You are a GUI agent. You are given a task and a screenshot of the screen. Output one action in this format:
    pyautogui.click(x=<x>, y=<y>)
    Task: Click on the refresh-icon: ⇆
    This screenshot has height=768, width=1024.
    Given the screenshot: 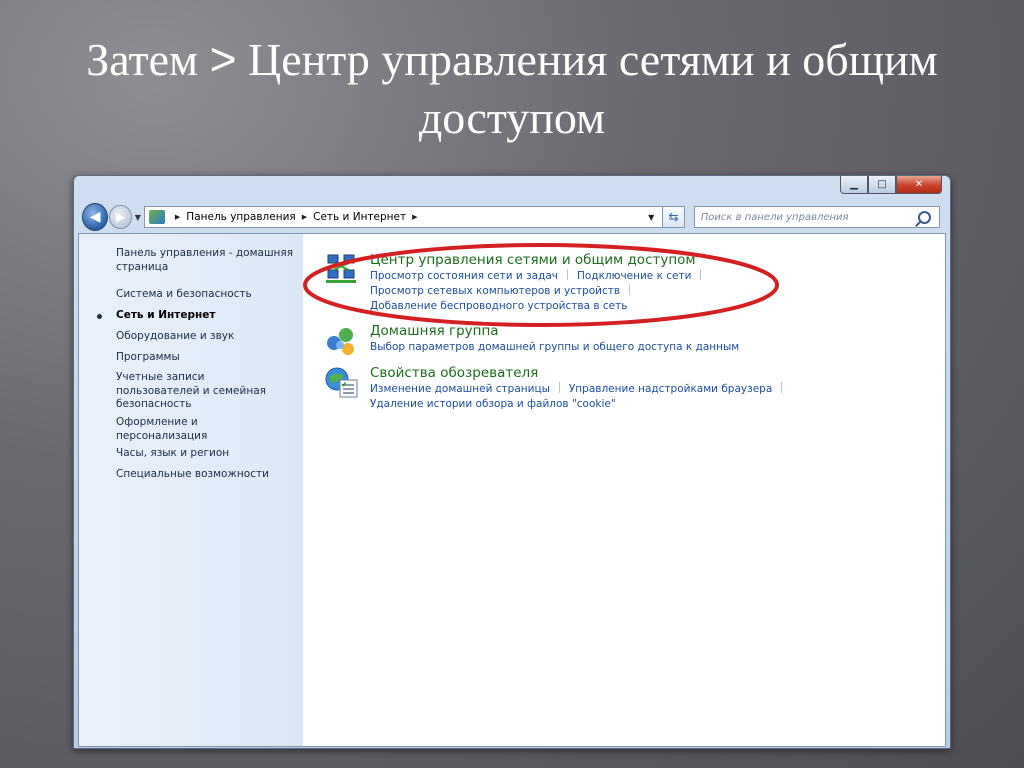 What is the action you would take?
    pyautogui.click(x=673, y=217)
    